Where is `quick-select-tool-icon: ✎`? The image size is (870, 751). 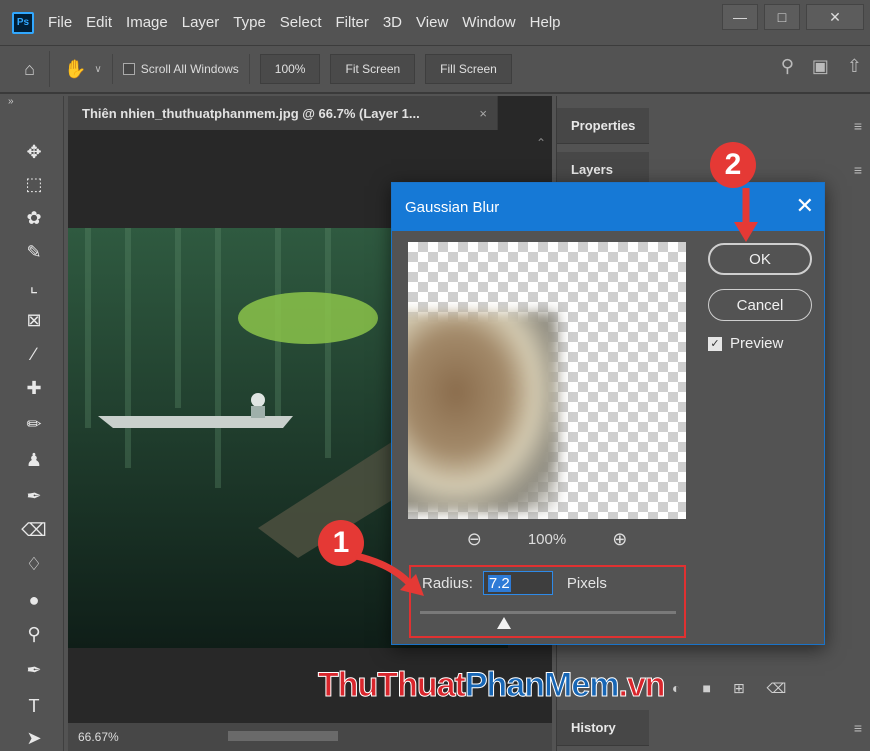
quick-select-tool-icon: ✎ is located at coordinates (34, 252).